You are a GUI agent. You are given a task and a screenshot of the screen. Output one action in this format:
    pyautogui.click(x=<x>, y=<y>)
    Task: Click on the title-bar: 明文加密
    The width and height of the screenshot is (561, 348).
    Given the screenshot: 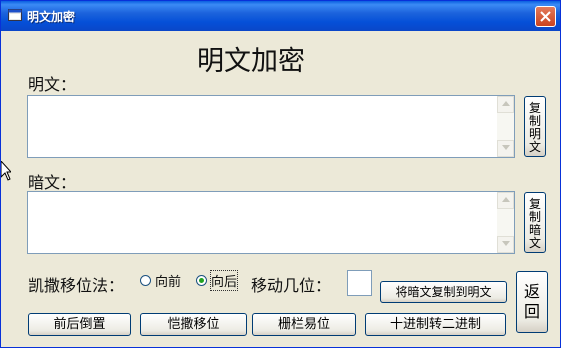 What is the action you would take?
    pyautogui.click(x=280, y=16)
    